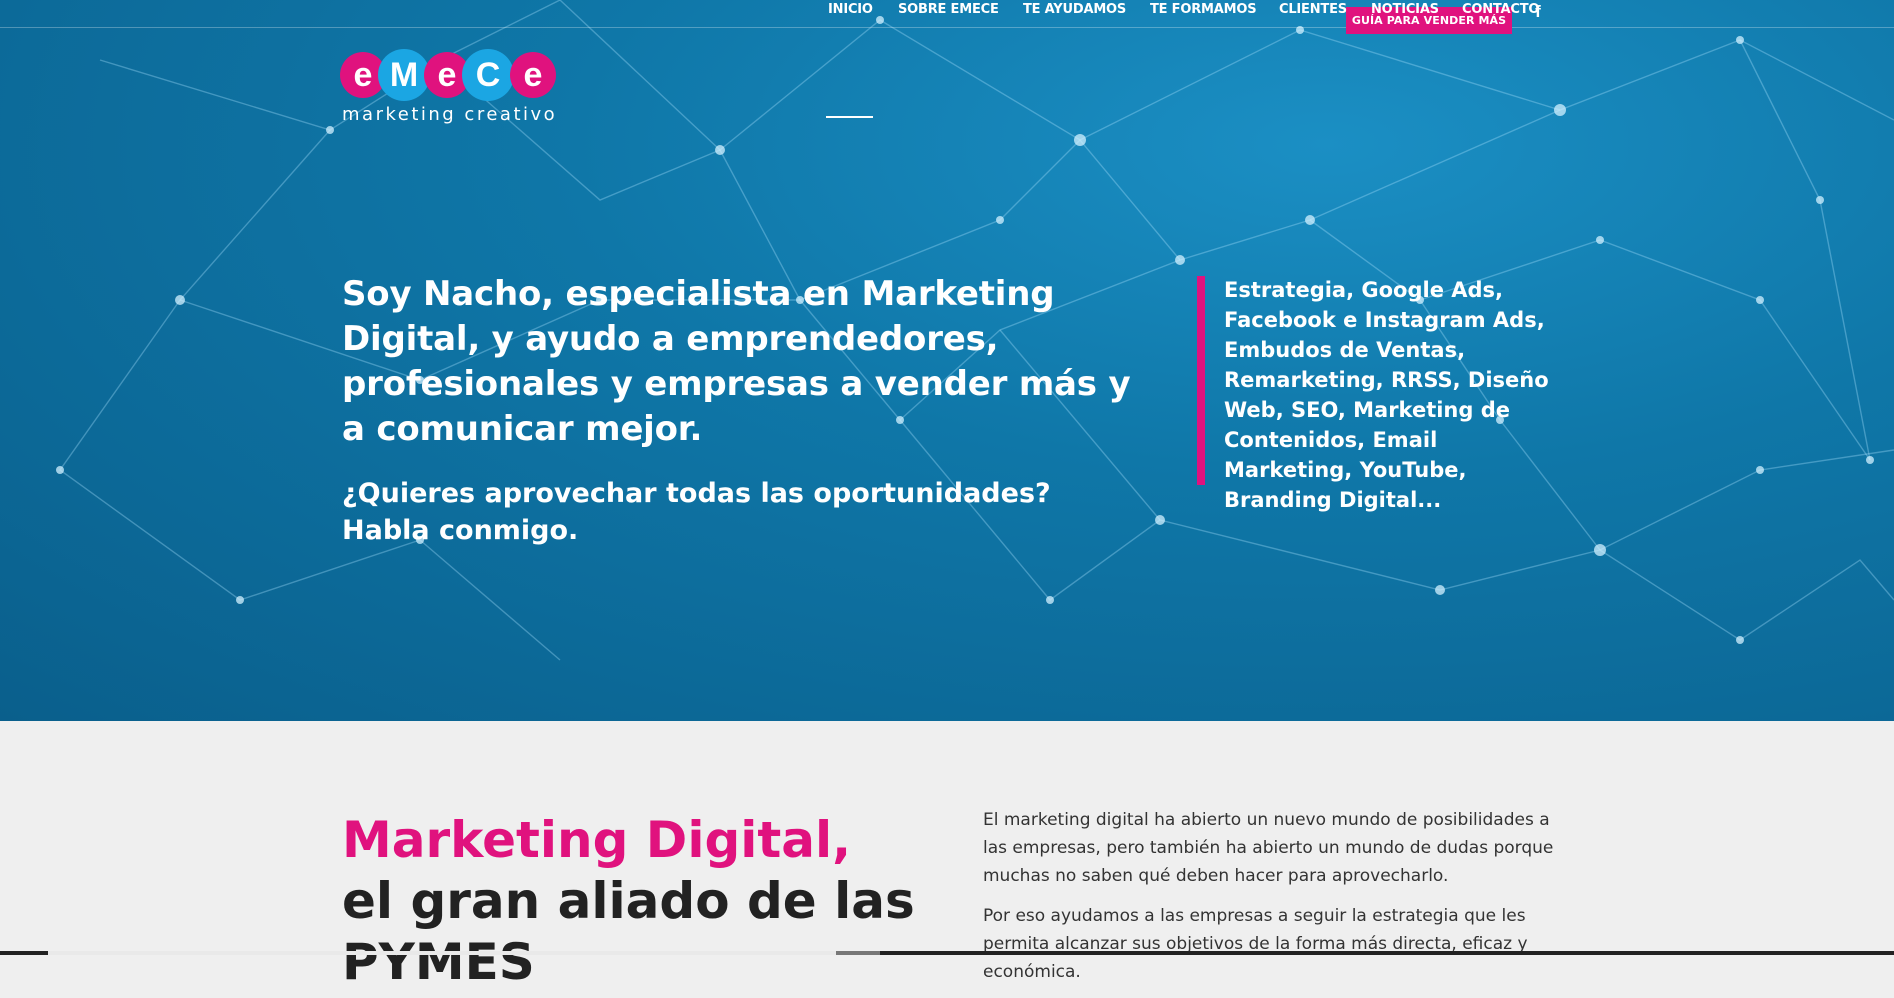 The width and height of the screenshot is (1894, 998). I want to click on nav-item-contacto: CONTACTO, so click(1500, 10).